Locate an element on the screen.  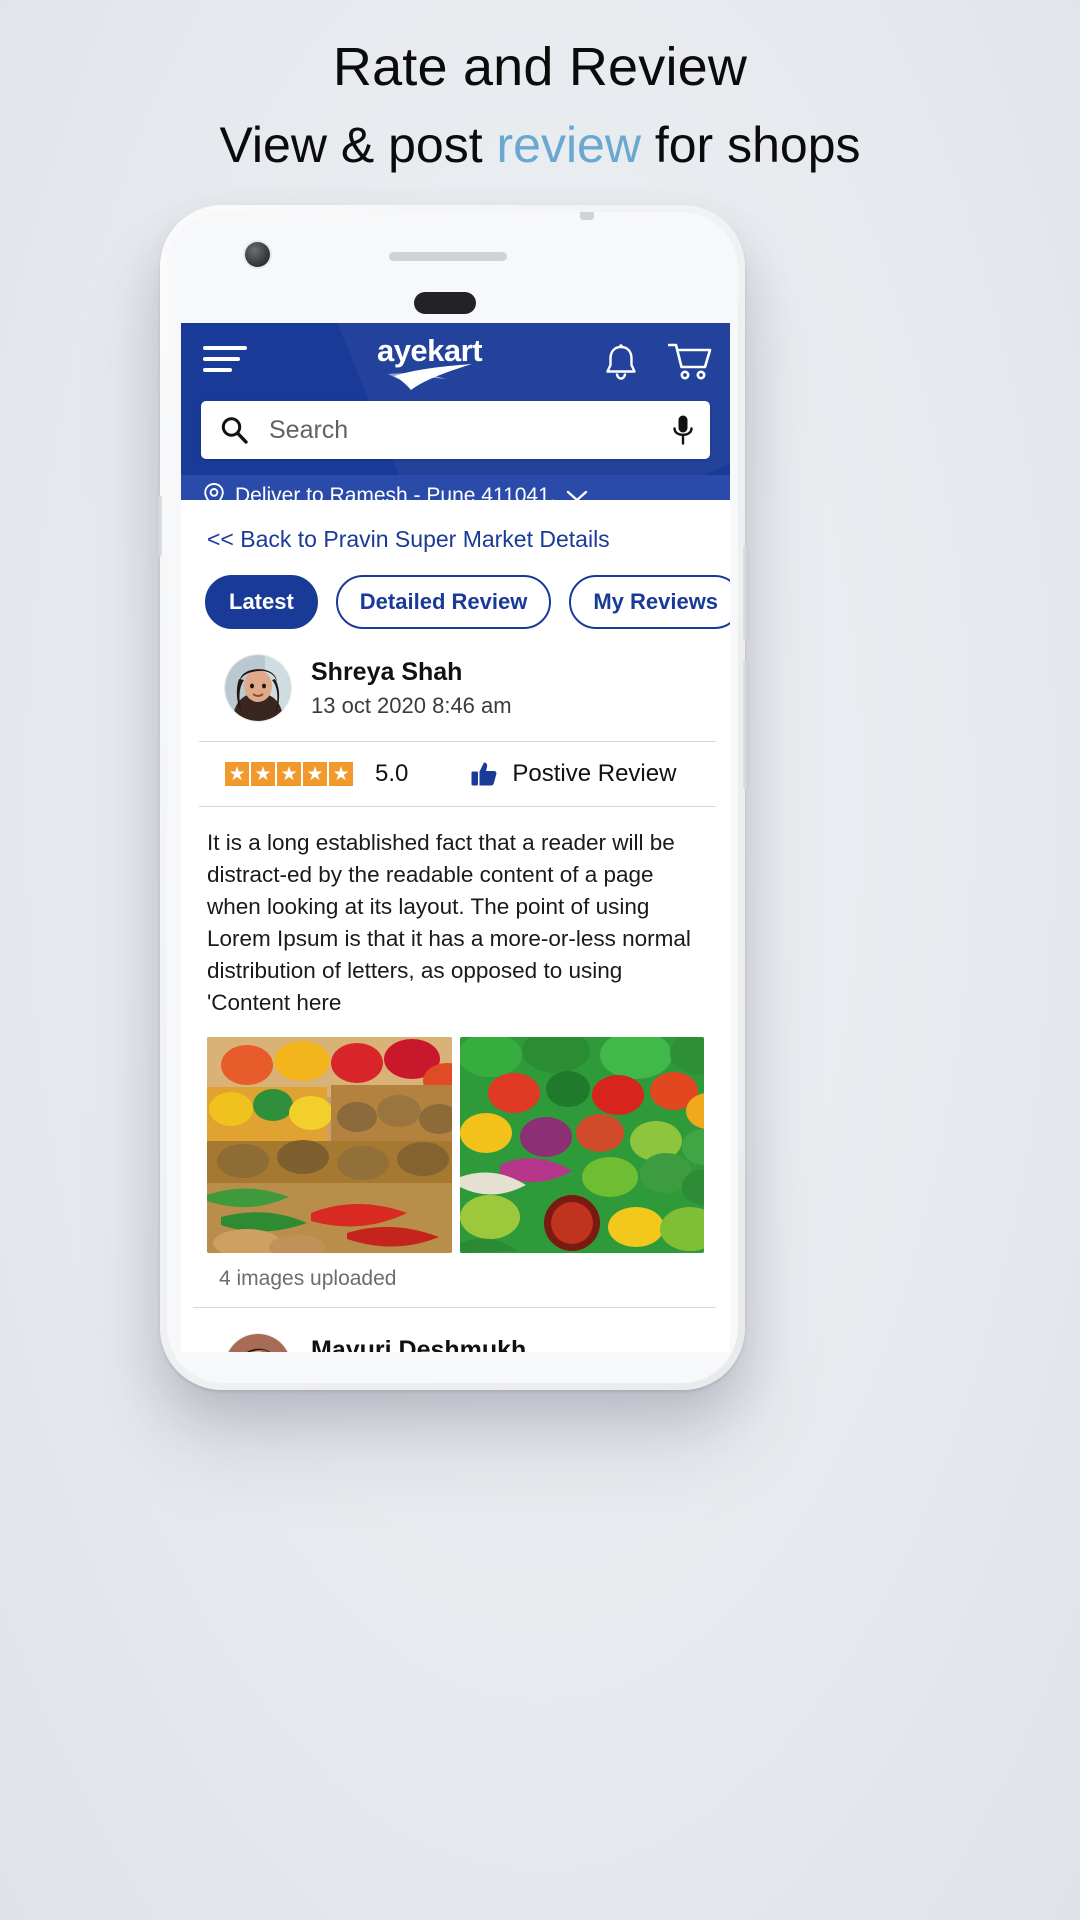
review-header: Shreya Shah 13 oct 2020 8:46 am is located at coordinates (457, 685).